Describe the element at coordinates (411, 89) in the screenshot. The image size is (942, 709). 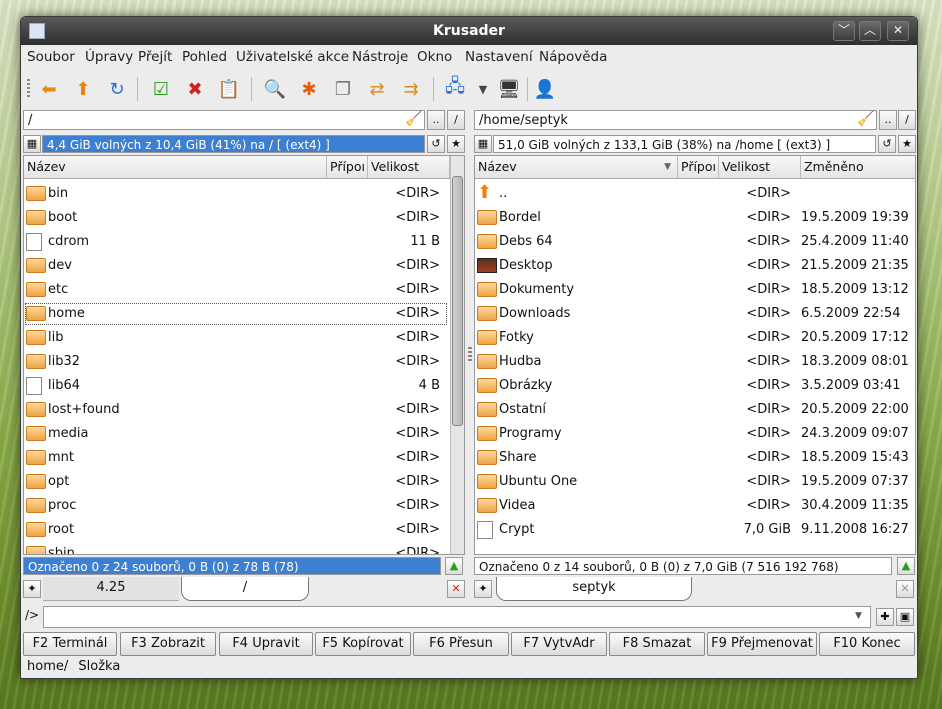
I see `sync-icon: ⇉` at that location.